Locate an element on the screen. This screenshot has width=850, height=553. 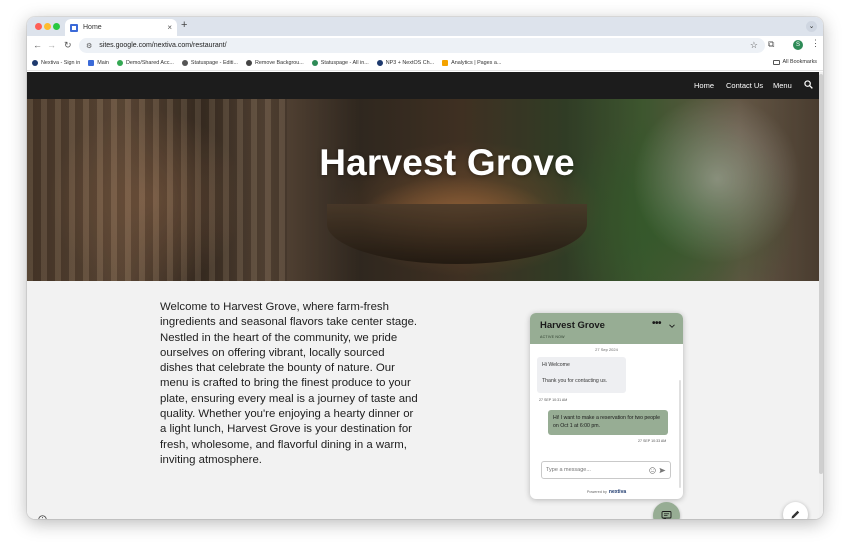
nav-link-contact: Contact Us is located at coordinates (744, 85).